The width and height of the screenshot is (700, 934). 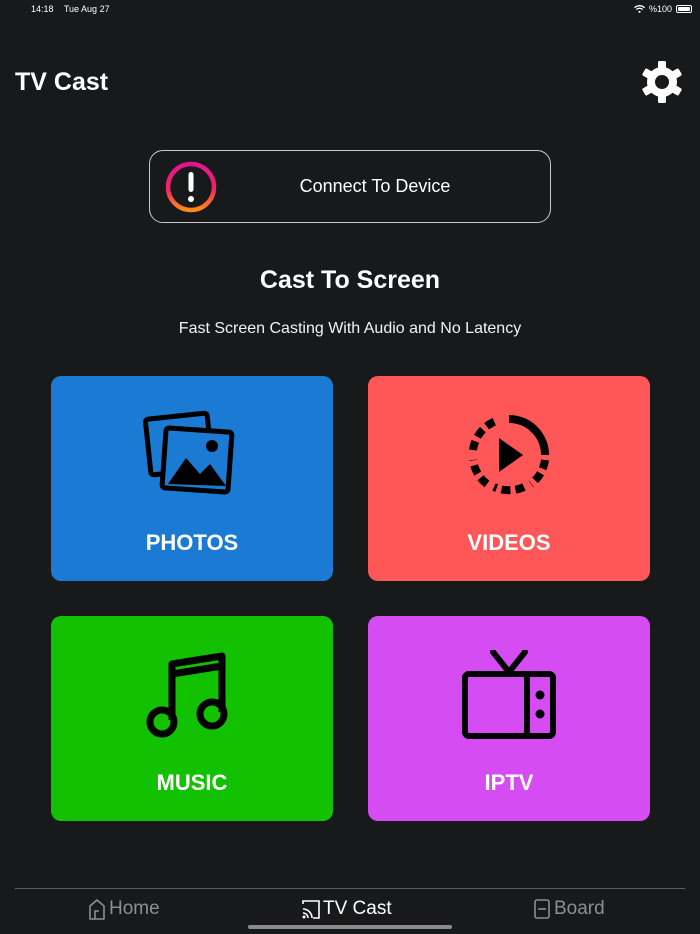 I want to click on videos-tile: VIDEOS, so click(x=509, y=478).